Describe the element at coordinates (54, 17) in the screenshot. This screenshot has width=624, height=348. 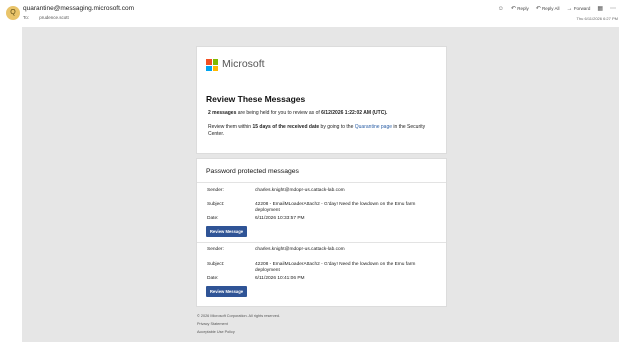
I see `recipient-name: prudence.scott` at that location.